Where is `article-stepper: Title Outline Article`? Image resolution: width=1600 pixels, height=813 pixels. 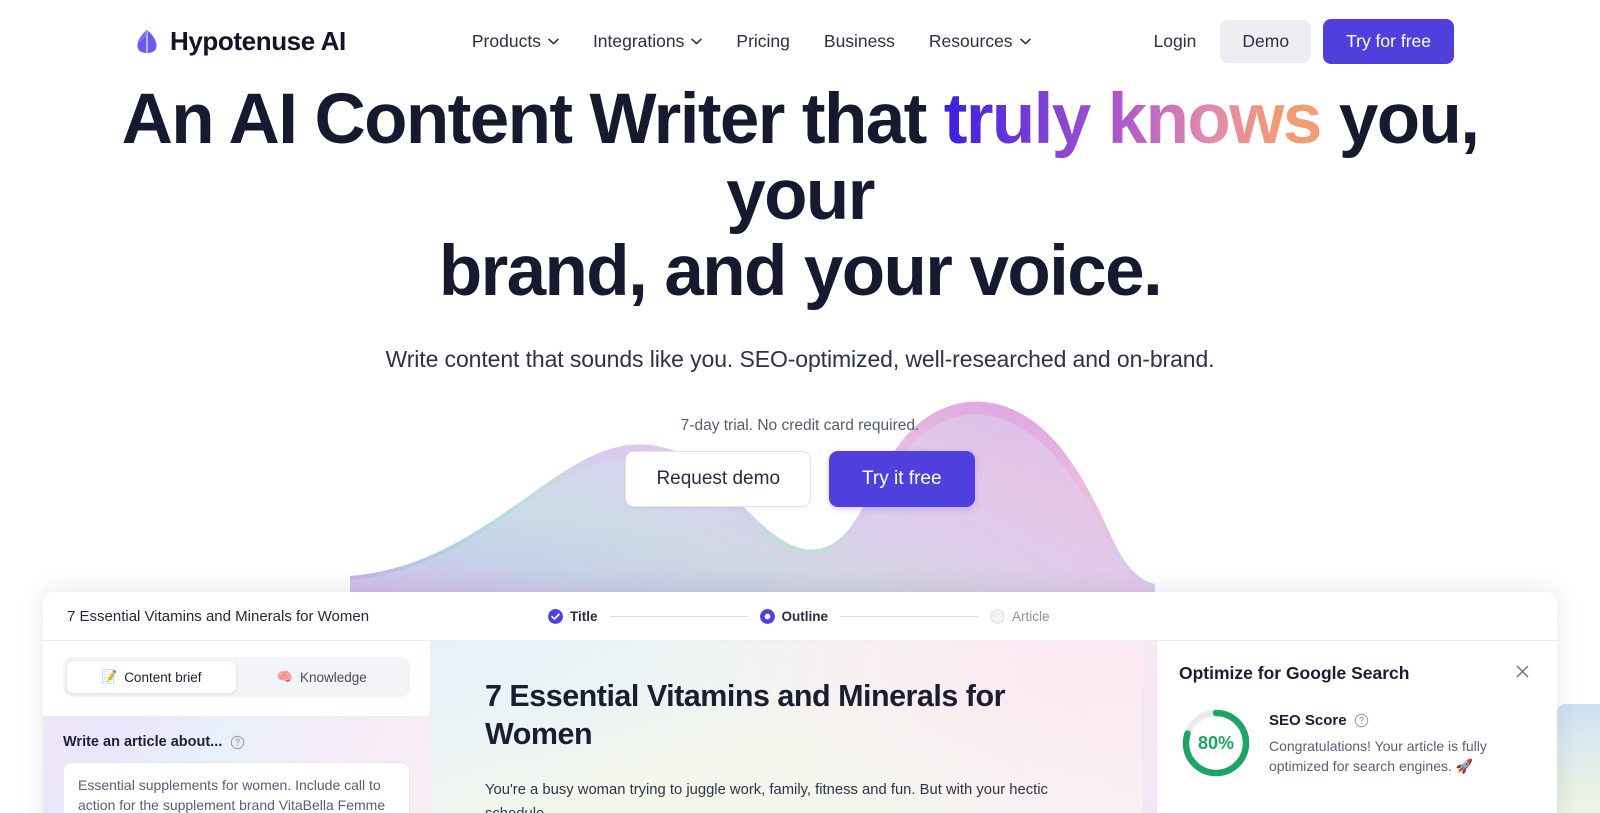 article-stepper: Title Outline Article is located at coordinates (799, 616).